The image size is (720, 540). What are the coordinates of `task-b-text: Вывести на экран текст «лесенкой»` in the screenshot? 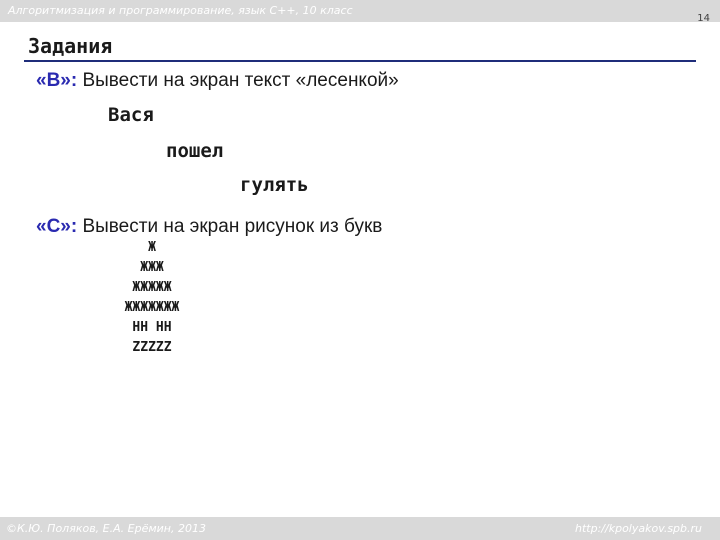 It's located at (238, 80).